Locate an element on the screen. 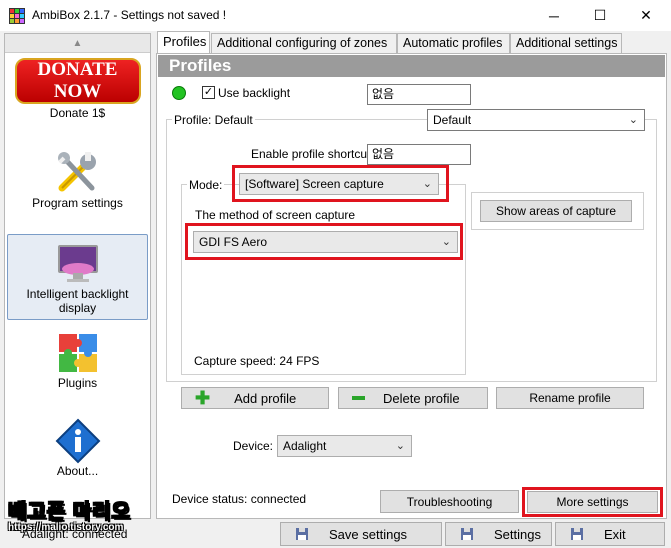  tab-additional-settings: Additional settings is located at coordinates (566, 43).